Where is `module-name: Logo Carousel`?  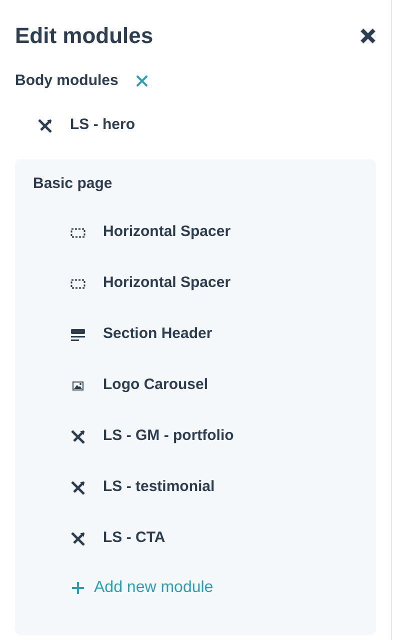 module-name: Logo Carousel is located at coordinates (155, 385).